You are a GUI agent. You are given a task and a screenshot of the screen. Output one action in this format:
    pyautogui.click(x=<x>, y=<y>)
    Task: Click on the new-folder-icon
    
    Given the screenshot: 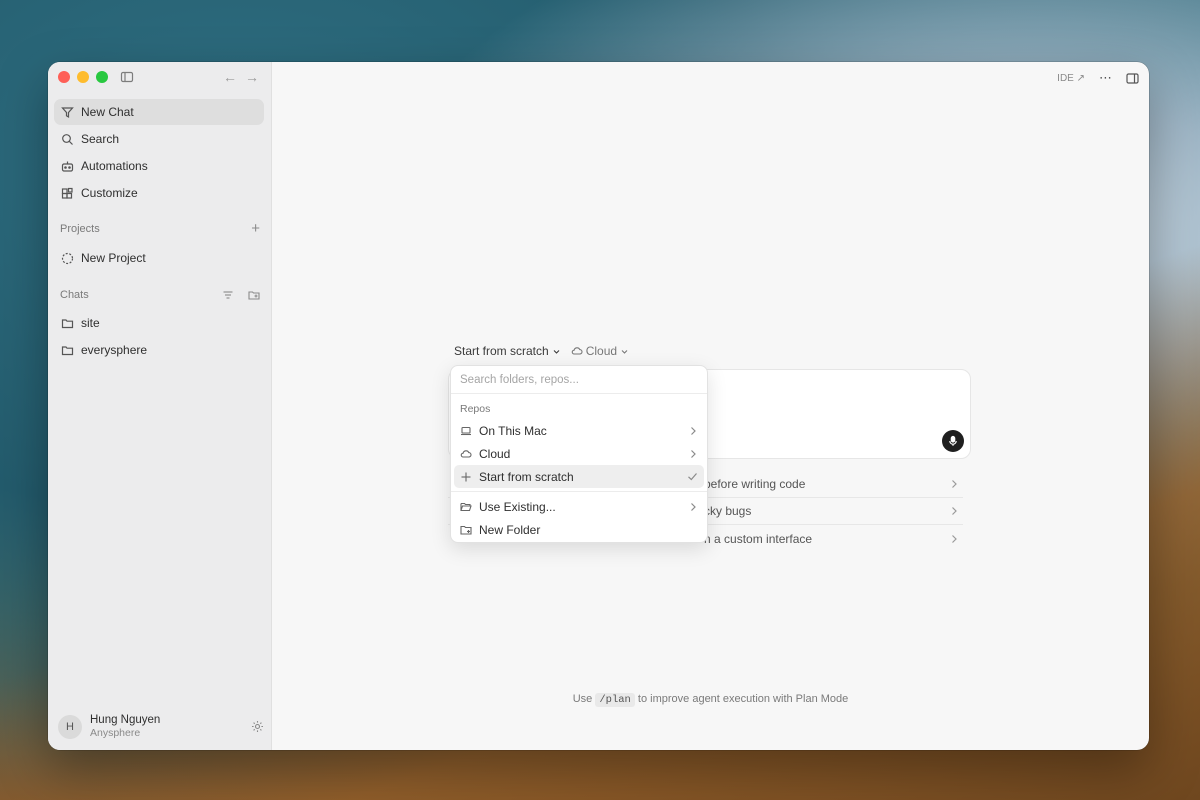 What is the action you would take?
    pyautogui.click(x=254, y=295)
    